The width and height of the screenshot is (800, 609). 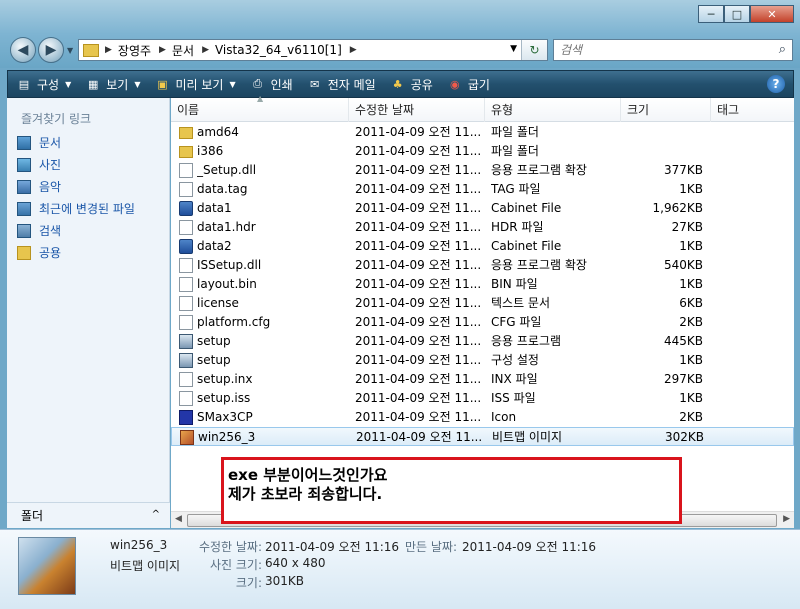 I want to click on table-row: win256_3 2011-04-09 오전 11... 비트맵 이미지 302KB, so click(x=482, y=436).